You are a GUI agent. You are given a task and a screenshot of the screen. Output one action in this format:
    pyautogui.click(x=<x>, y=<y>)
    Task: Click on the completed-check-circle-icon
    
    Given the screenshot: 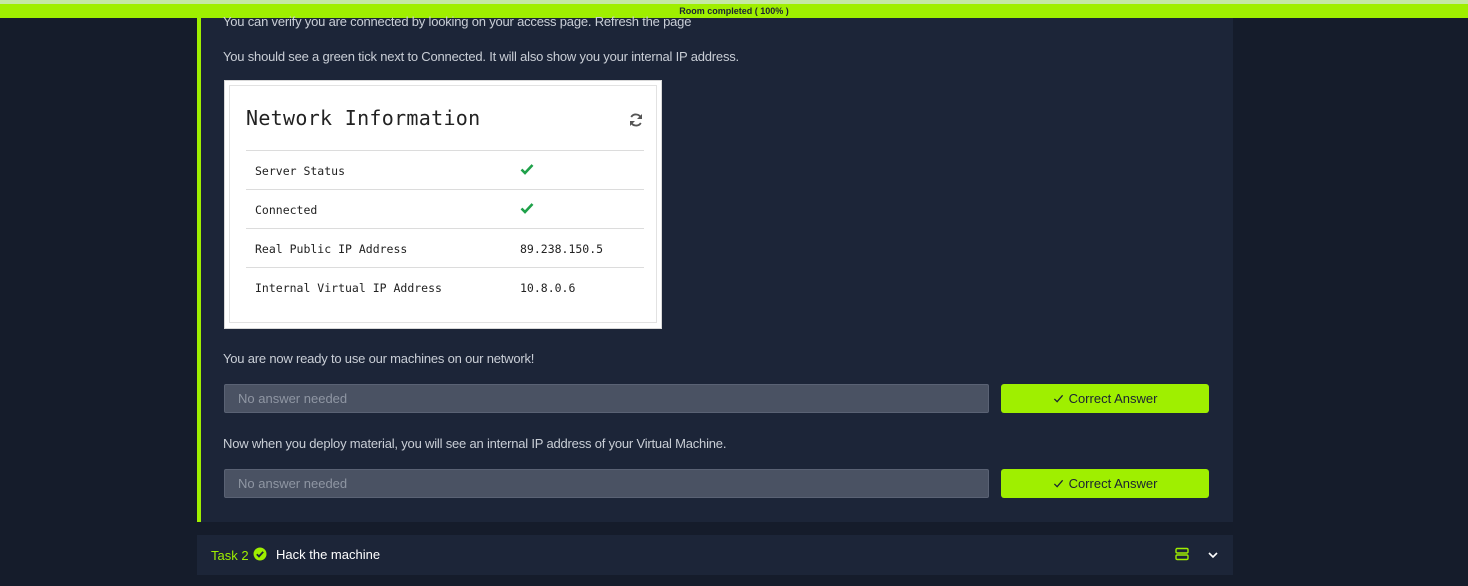 What is the action you would take?
    pyautogui.click(x=260, y=554)
    